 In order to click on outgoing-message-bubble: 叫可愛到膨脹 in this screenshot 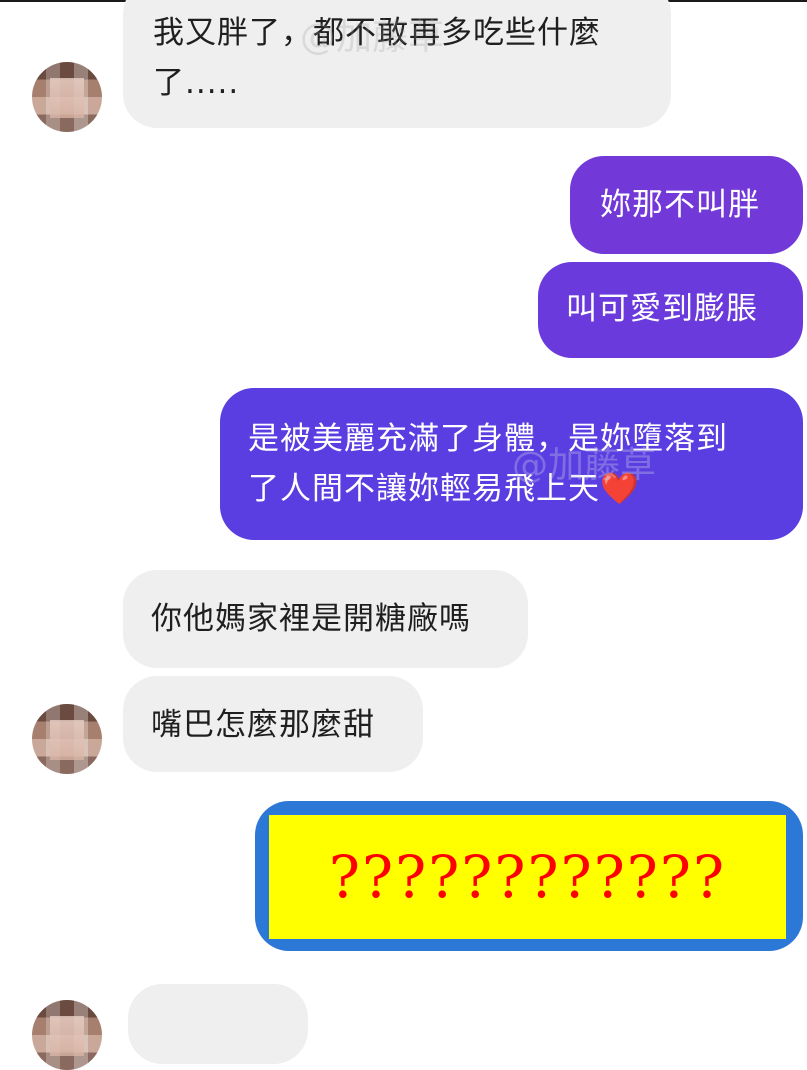, I will do `click(670, 310)`.